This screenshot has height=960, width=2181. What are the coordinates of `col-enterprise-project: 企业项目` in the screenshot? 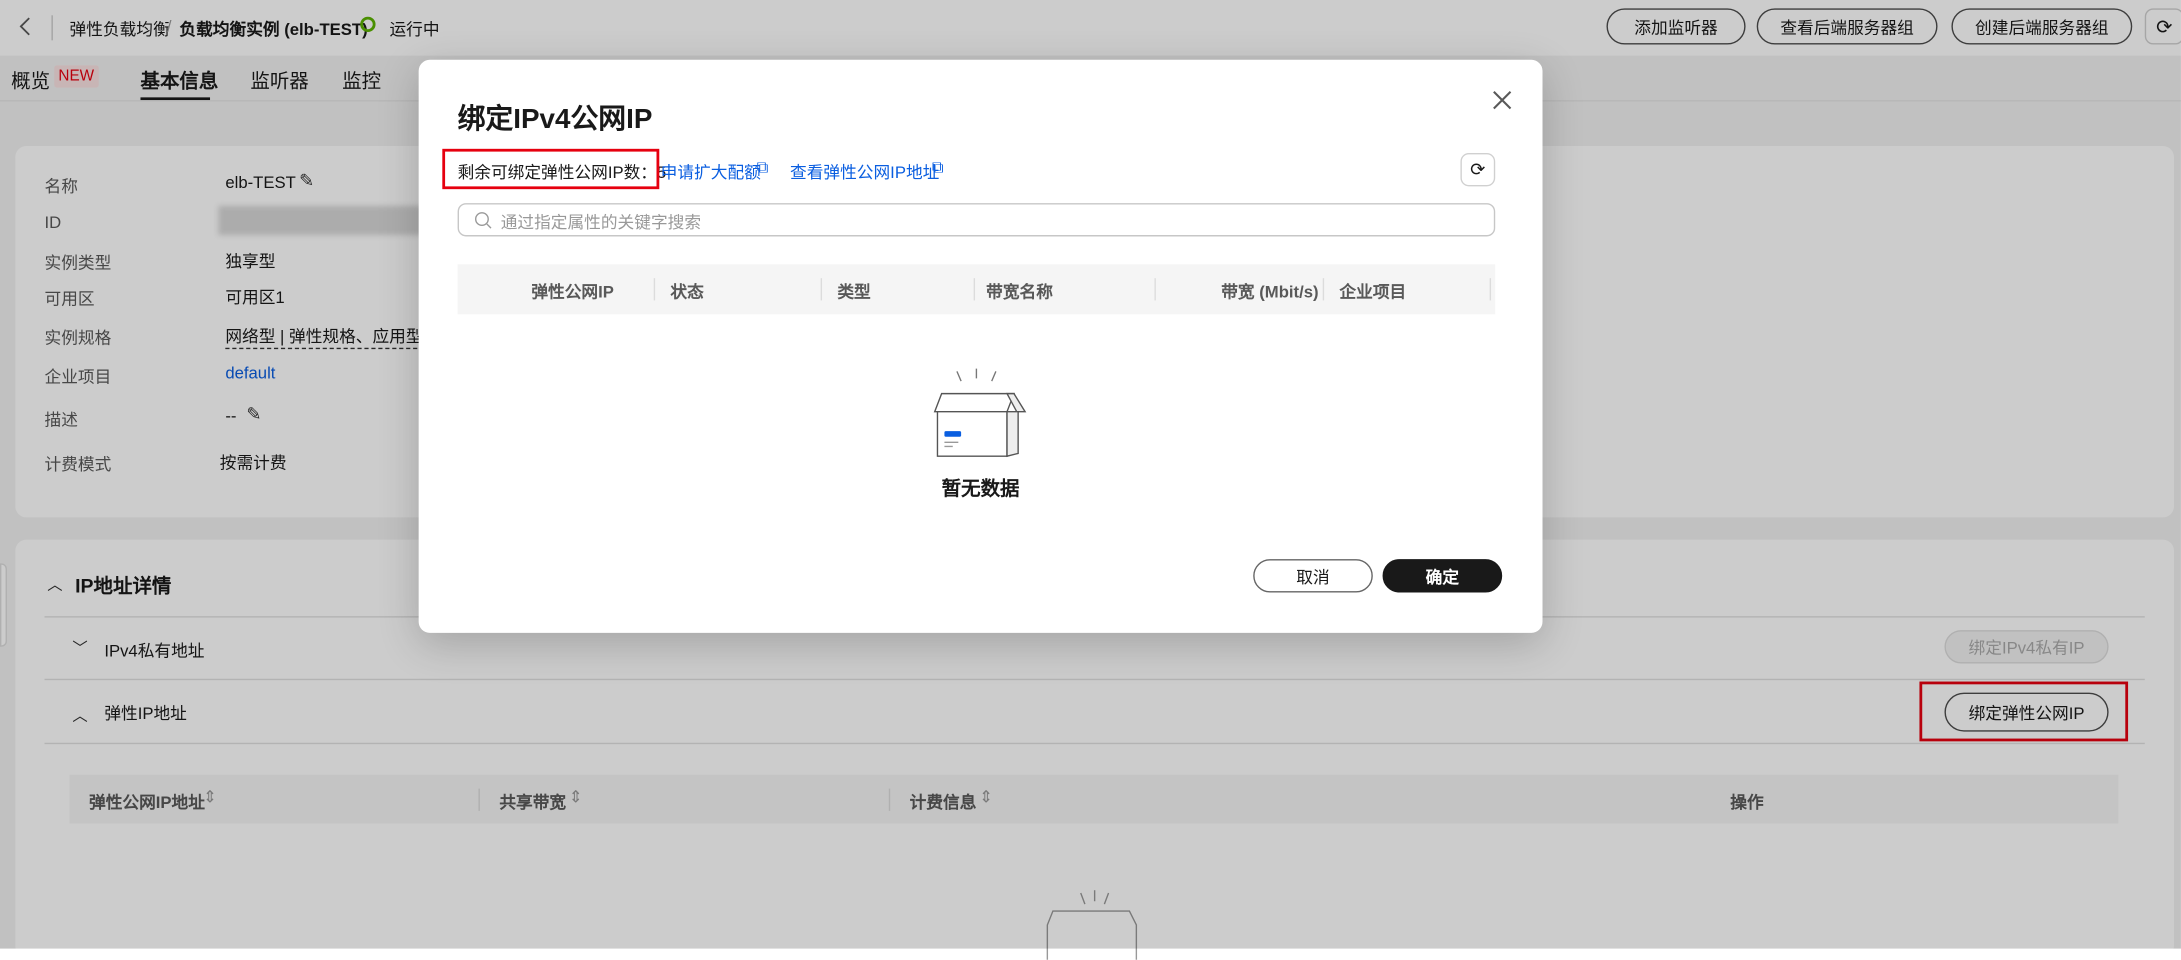 It's located at (1373, 292).